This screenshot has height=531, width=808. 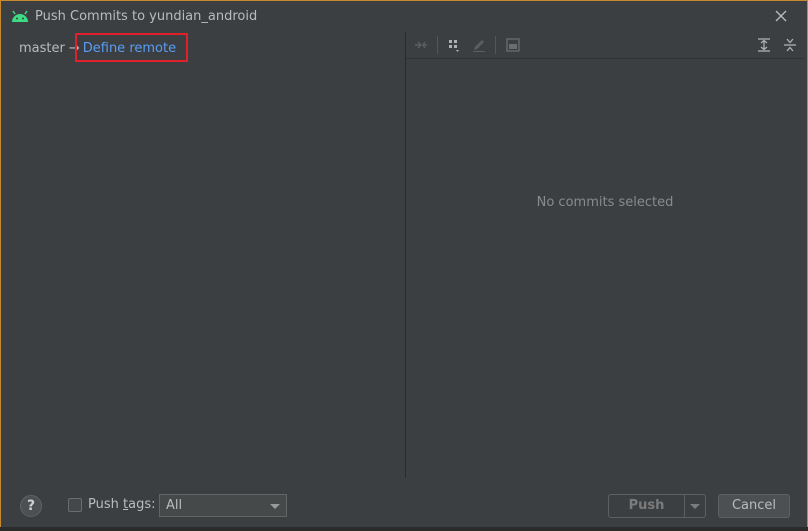 What do you see at coordinates (764, 45) in the screenshot?
I see `expand-all-icon` at bounding box center [764, 45].